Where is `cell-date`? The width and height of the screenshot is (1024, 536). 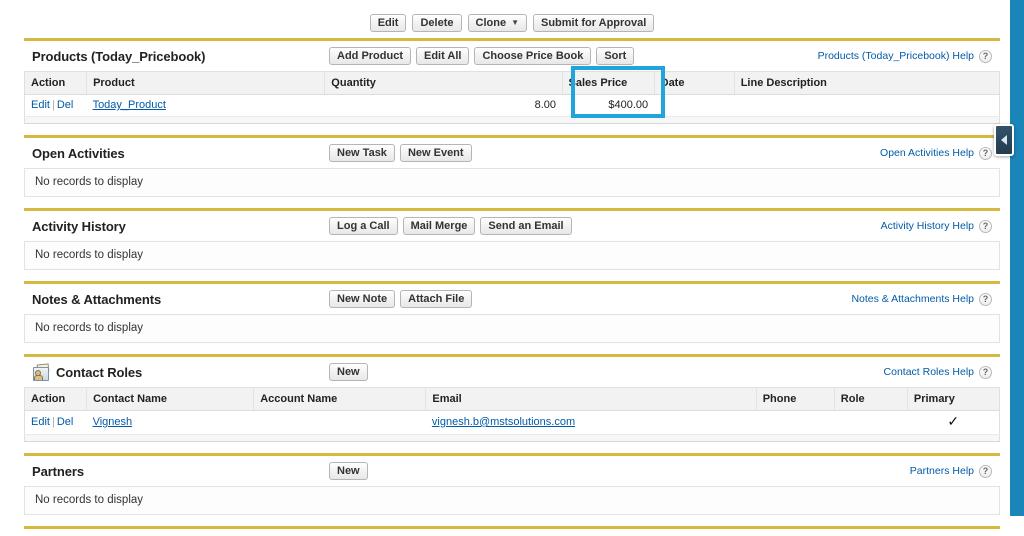
cell-date is located at coordinates (694, 105).